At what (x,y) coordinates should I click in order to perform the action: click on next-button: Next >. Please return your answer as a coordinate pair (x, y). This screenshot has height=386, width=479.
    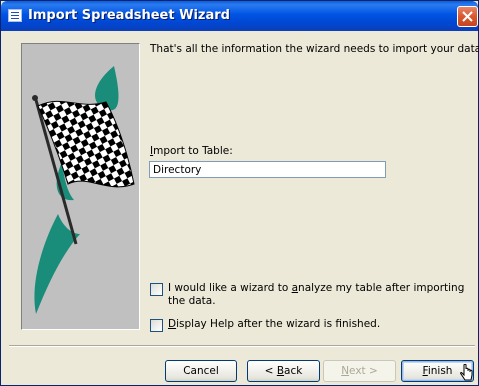
    Looking at the image, I should click on (359, 371).